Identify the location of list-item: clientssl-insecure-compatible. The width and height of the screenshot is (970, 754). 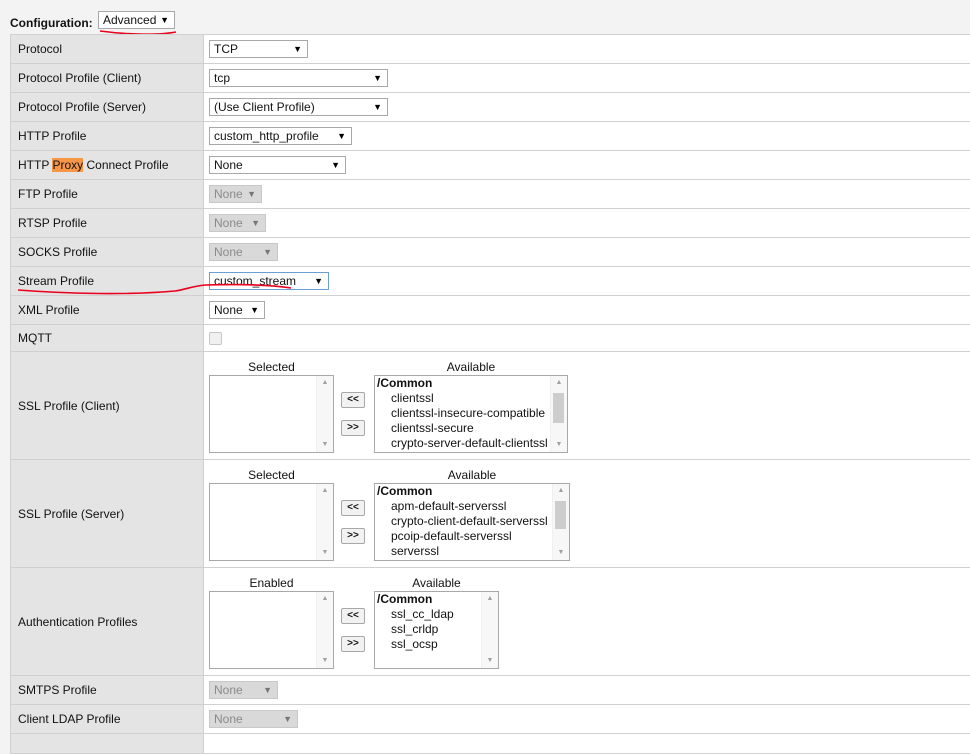
(462, 413).